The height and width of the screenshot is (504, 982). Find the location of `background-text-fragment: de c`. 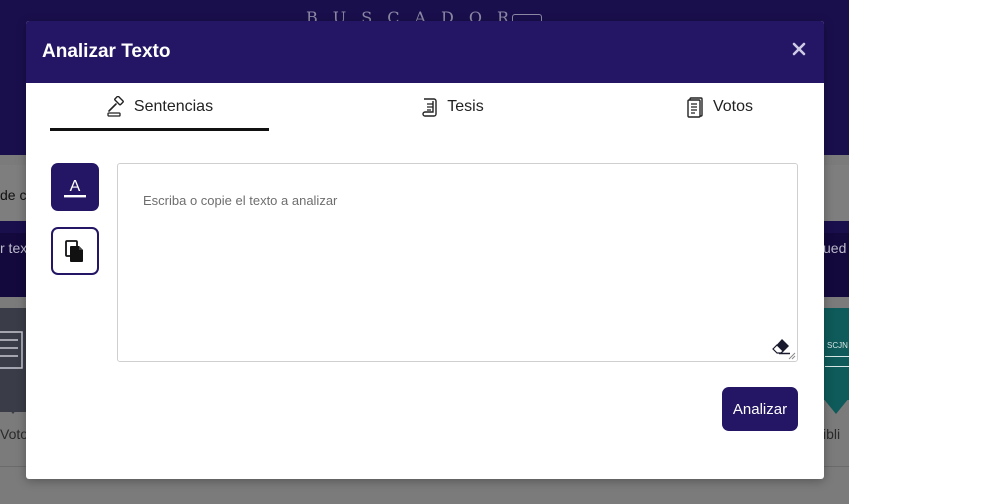

background-text-fragment: de c is located at coordinates (13, 195).